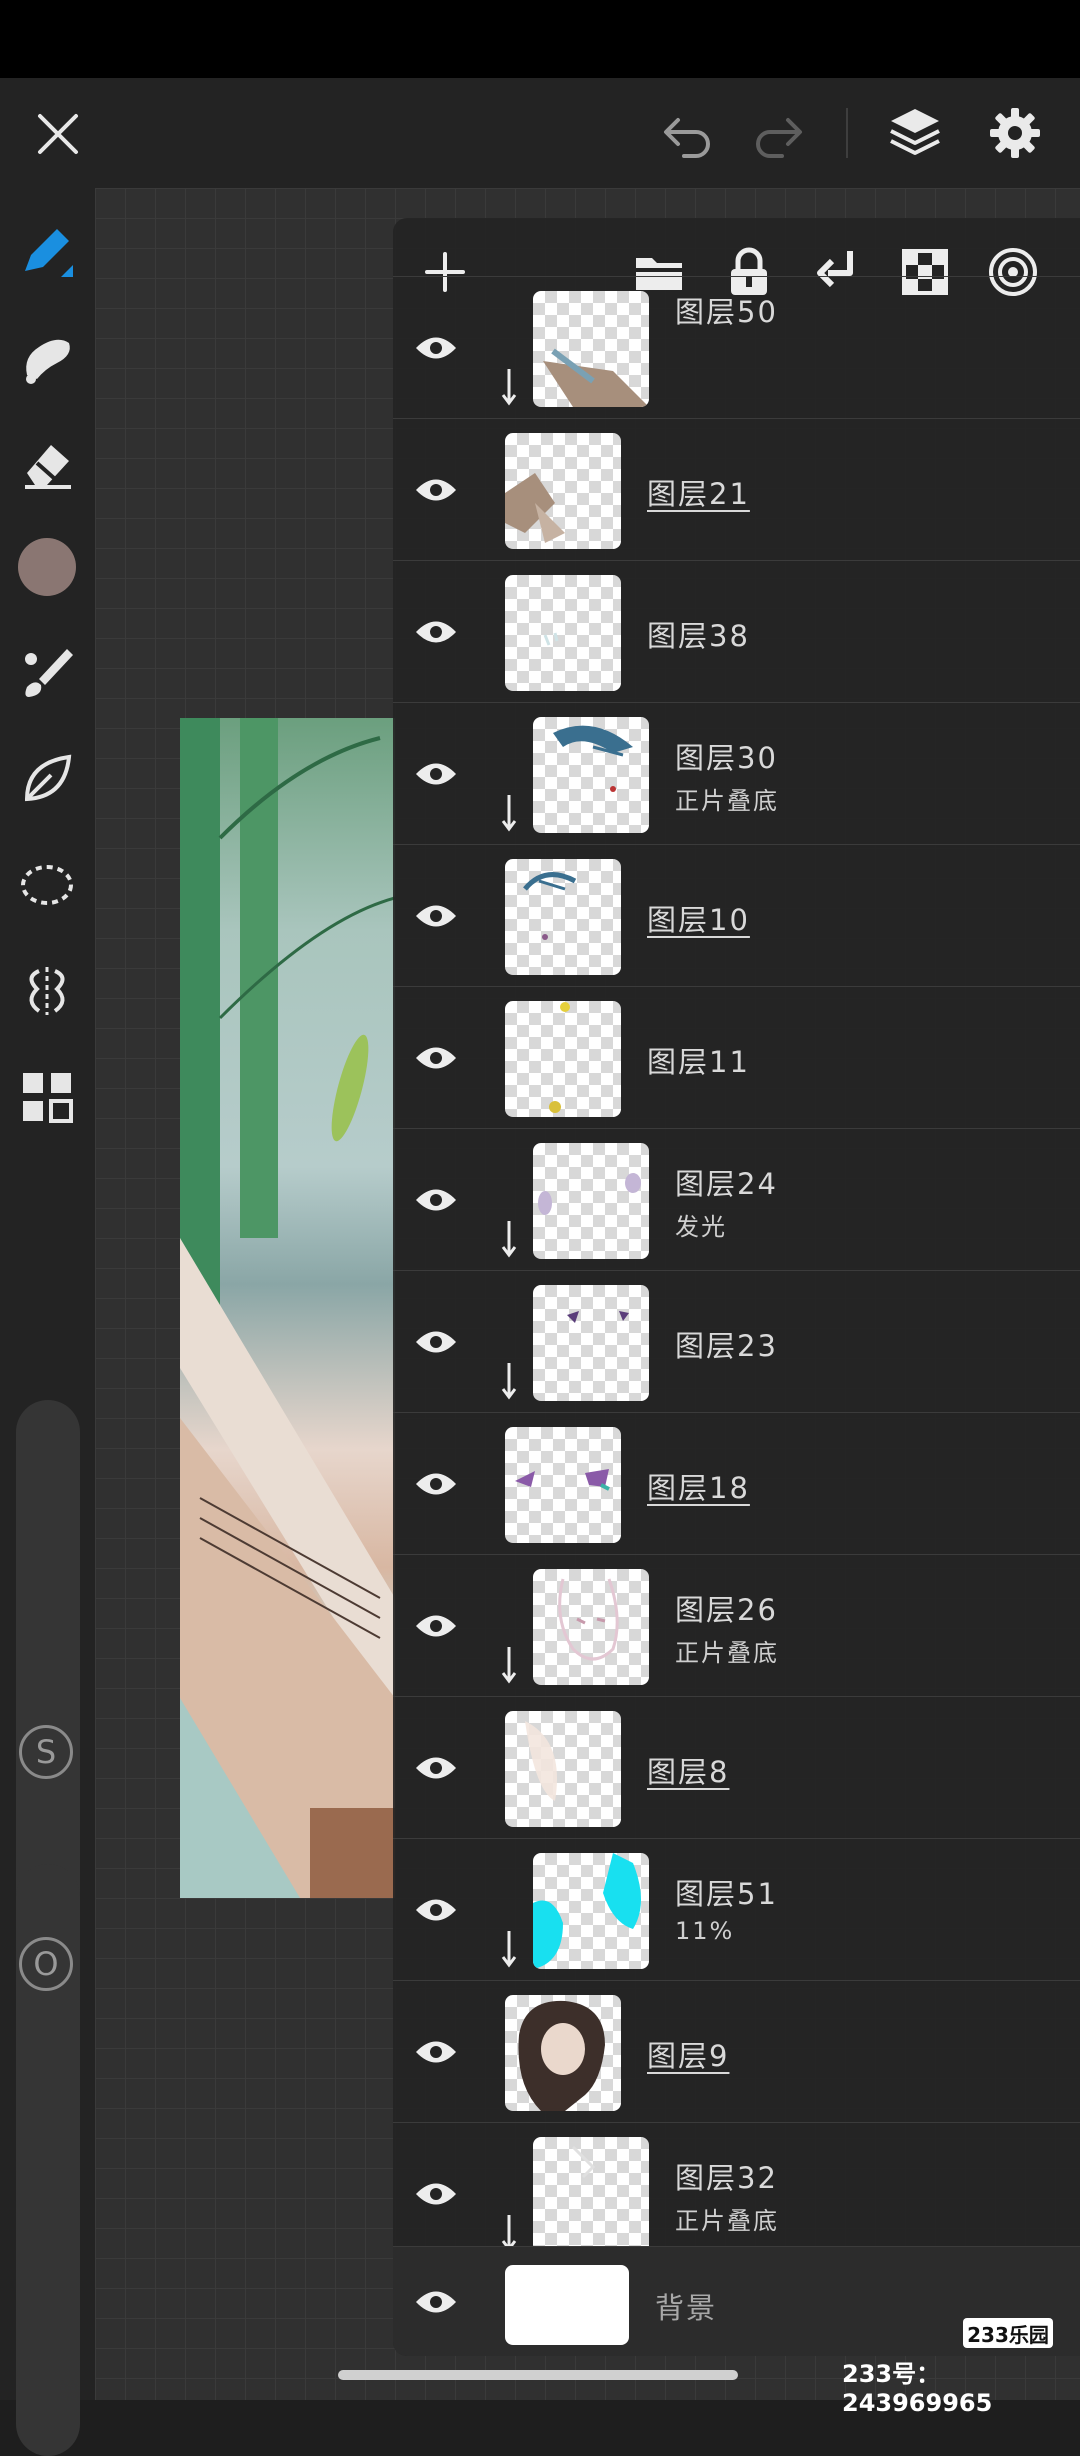  Describe the element at coordinates (688, 1772) in the screenshot. I see `layer-name: 图层8` at that location.